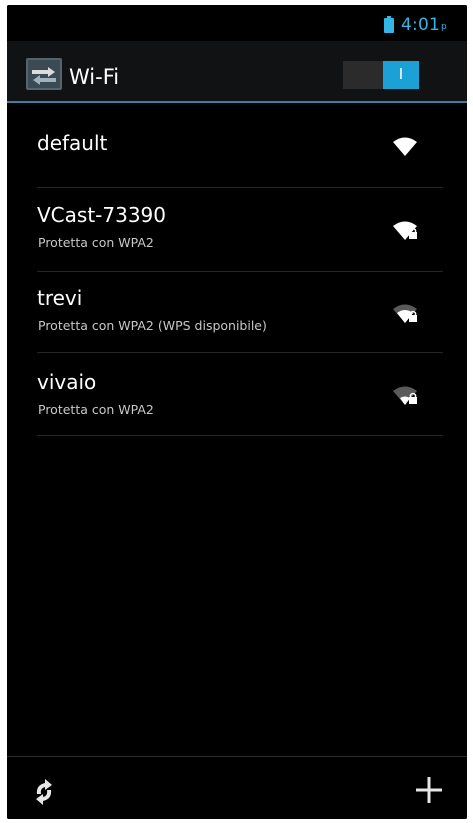  What do you see at coordinates (381, 75) in the screenshot?
I see `wifi-toggle: I` at bounding box center [381, 75].